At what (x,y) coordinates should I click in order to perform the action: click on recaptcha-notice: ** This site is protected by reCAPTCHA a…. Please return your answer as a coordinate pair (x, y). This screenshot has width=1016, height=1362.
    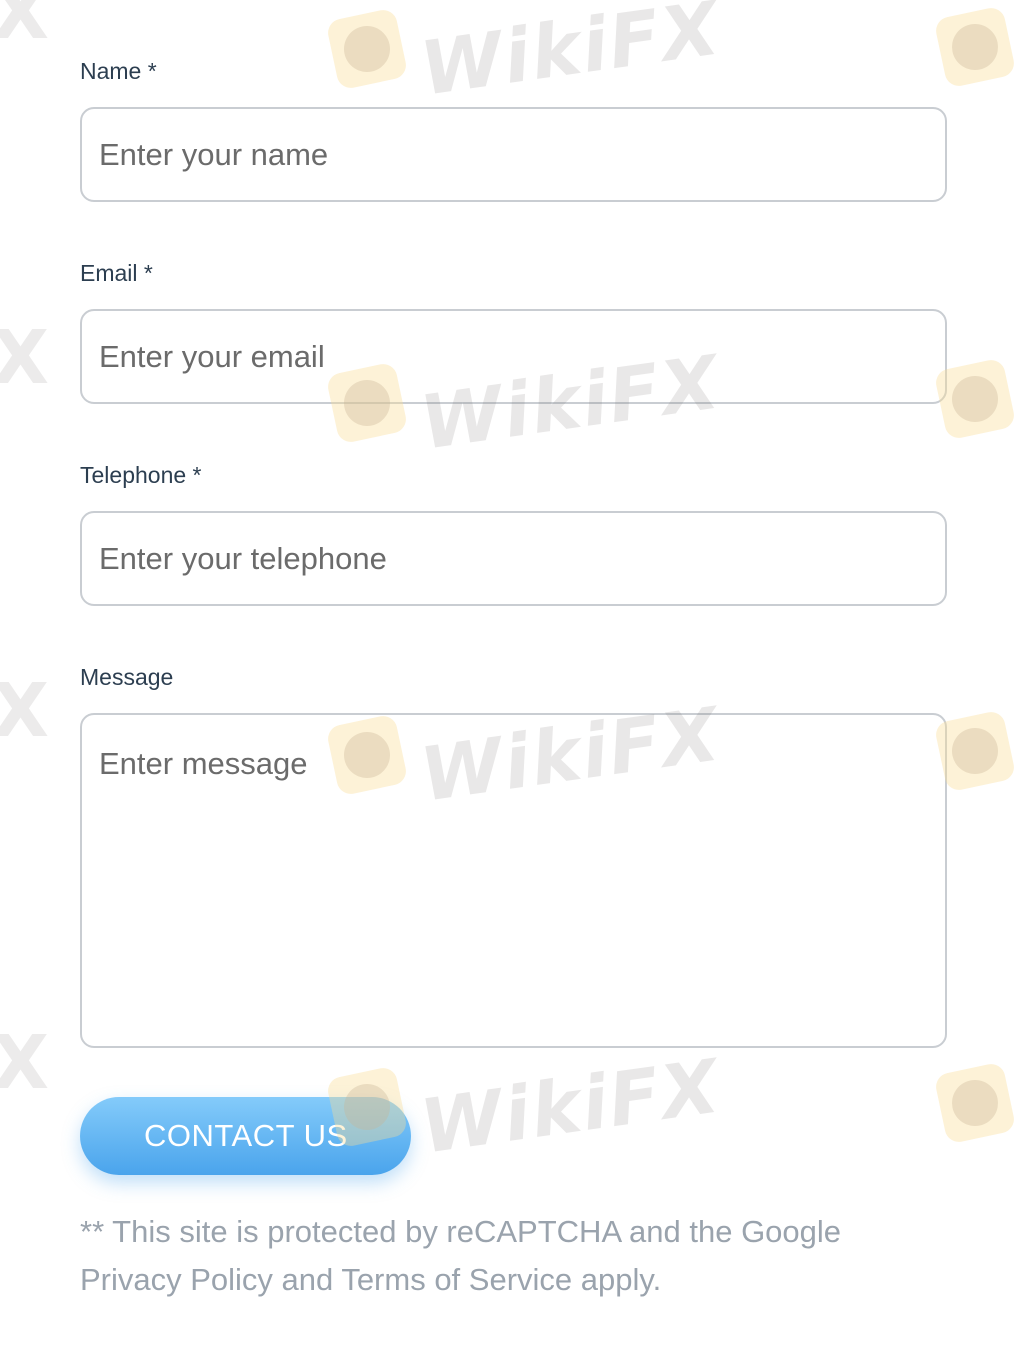
    Looking at the image, I should click on (461, 1255).